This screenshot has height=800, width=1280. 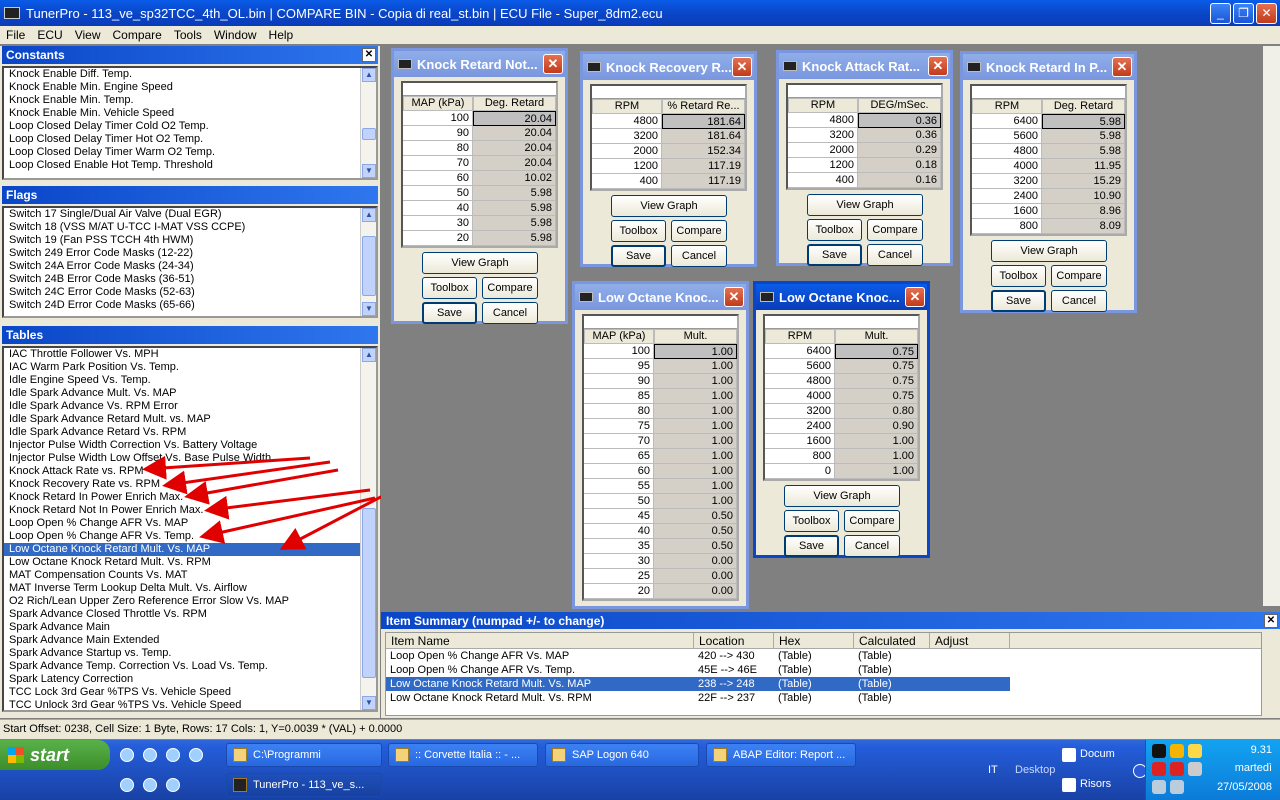 What do you see at coordinates (190, 380) in the screenshot?
I see `table-list-item: Idle Engine Speed Vs. Temp.` at bounding box center [190, 380].